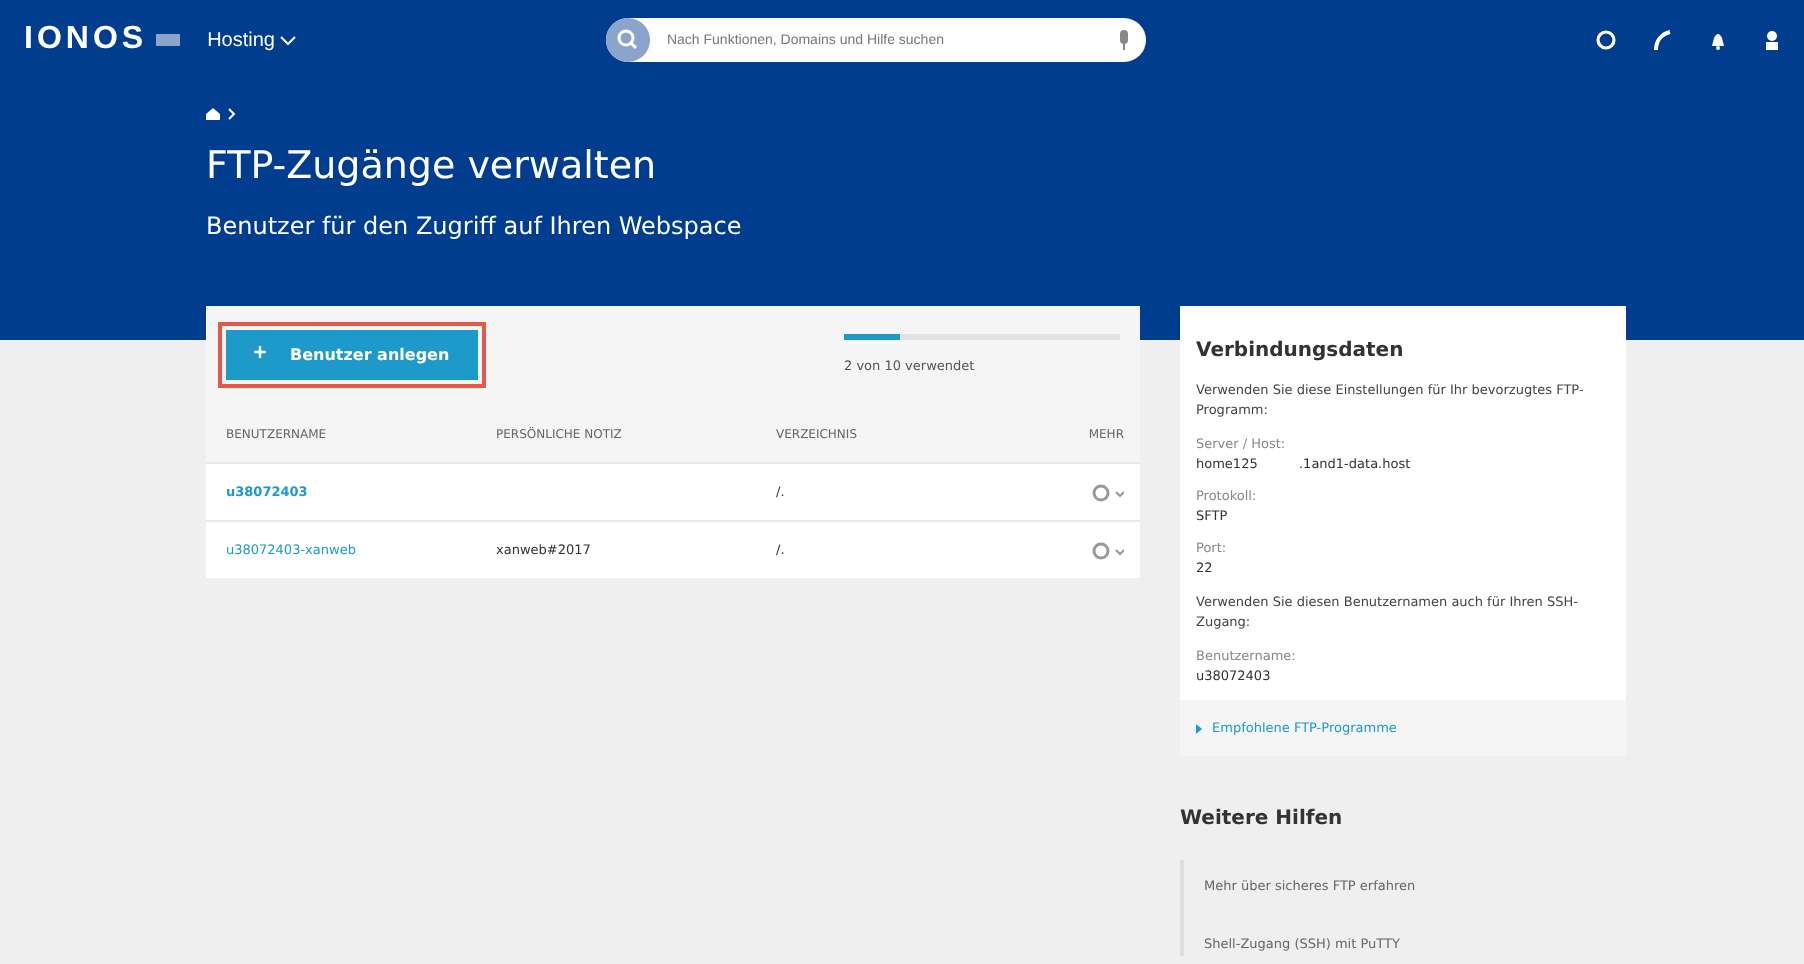 The image size is (1804, 964). I want to click on logo-mark-icon, so click(167, 40).